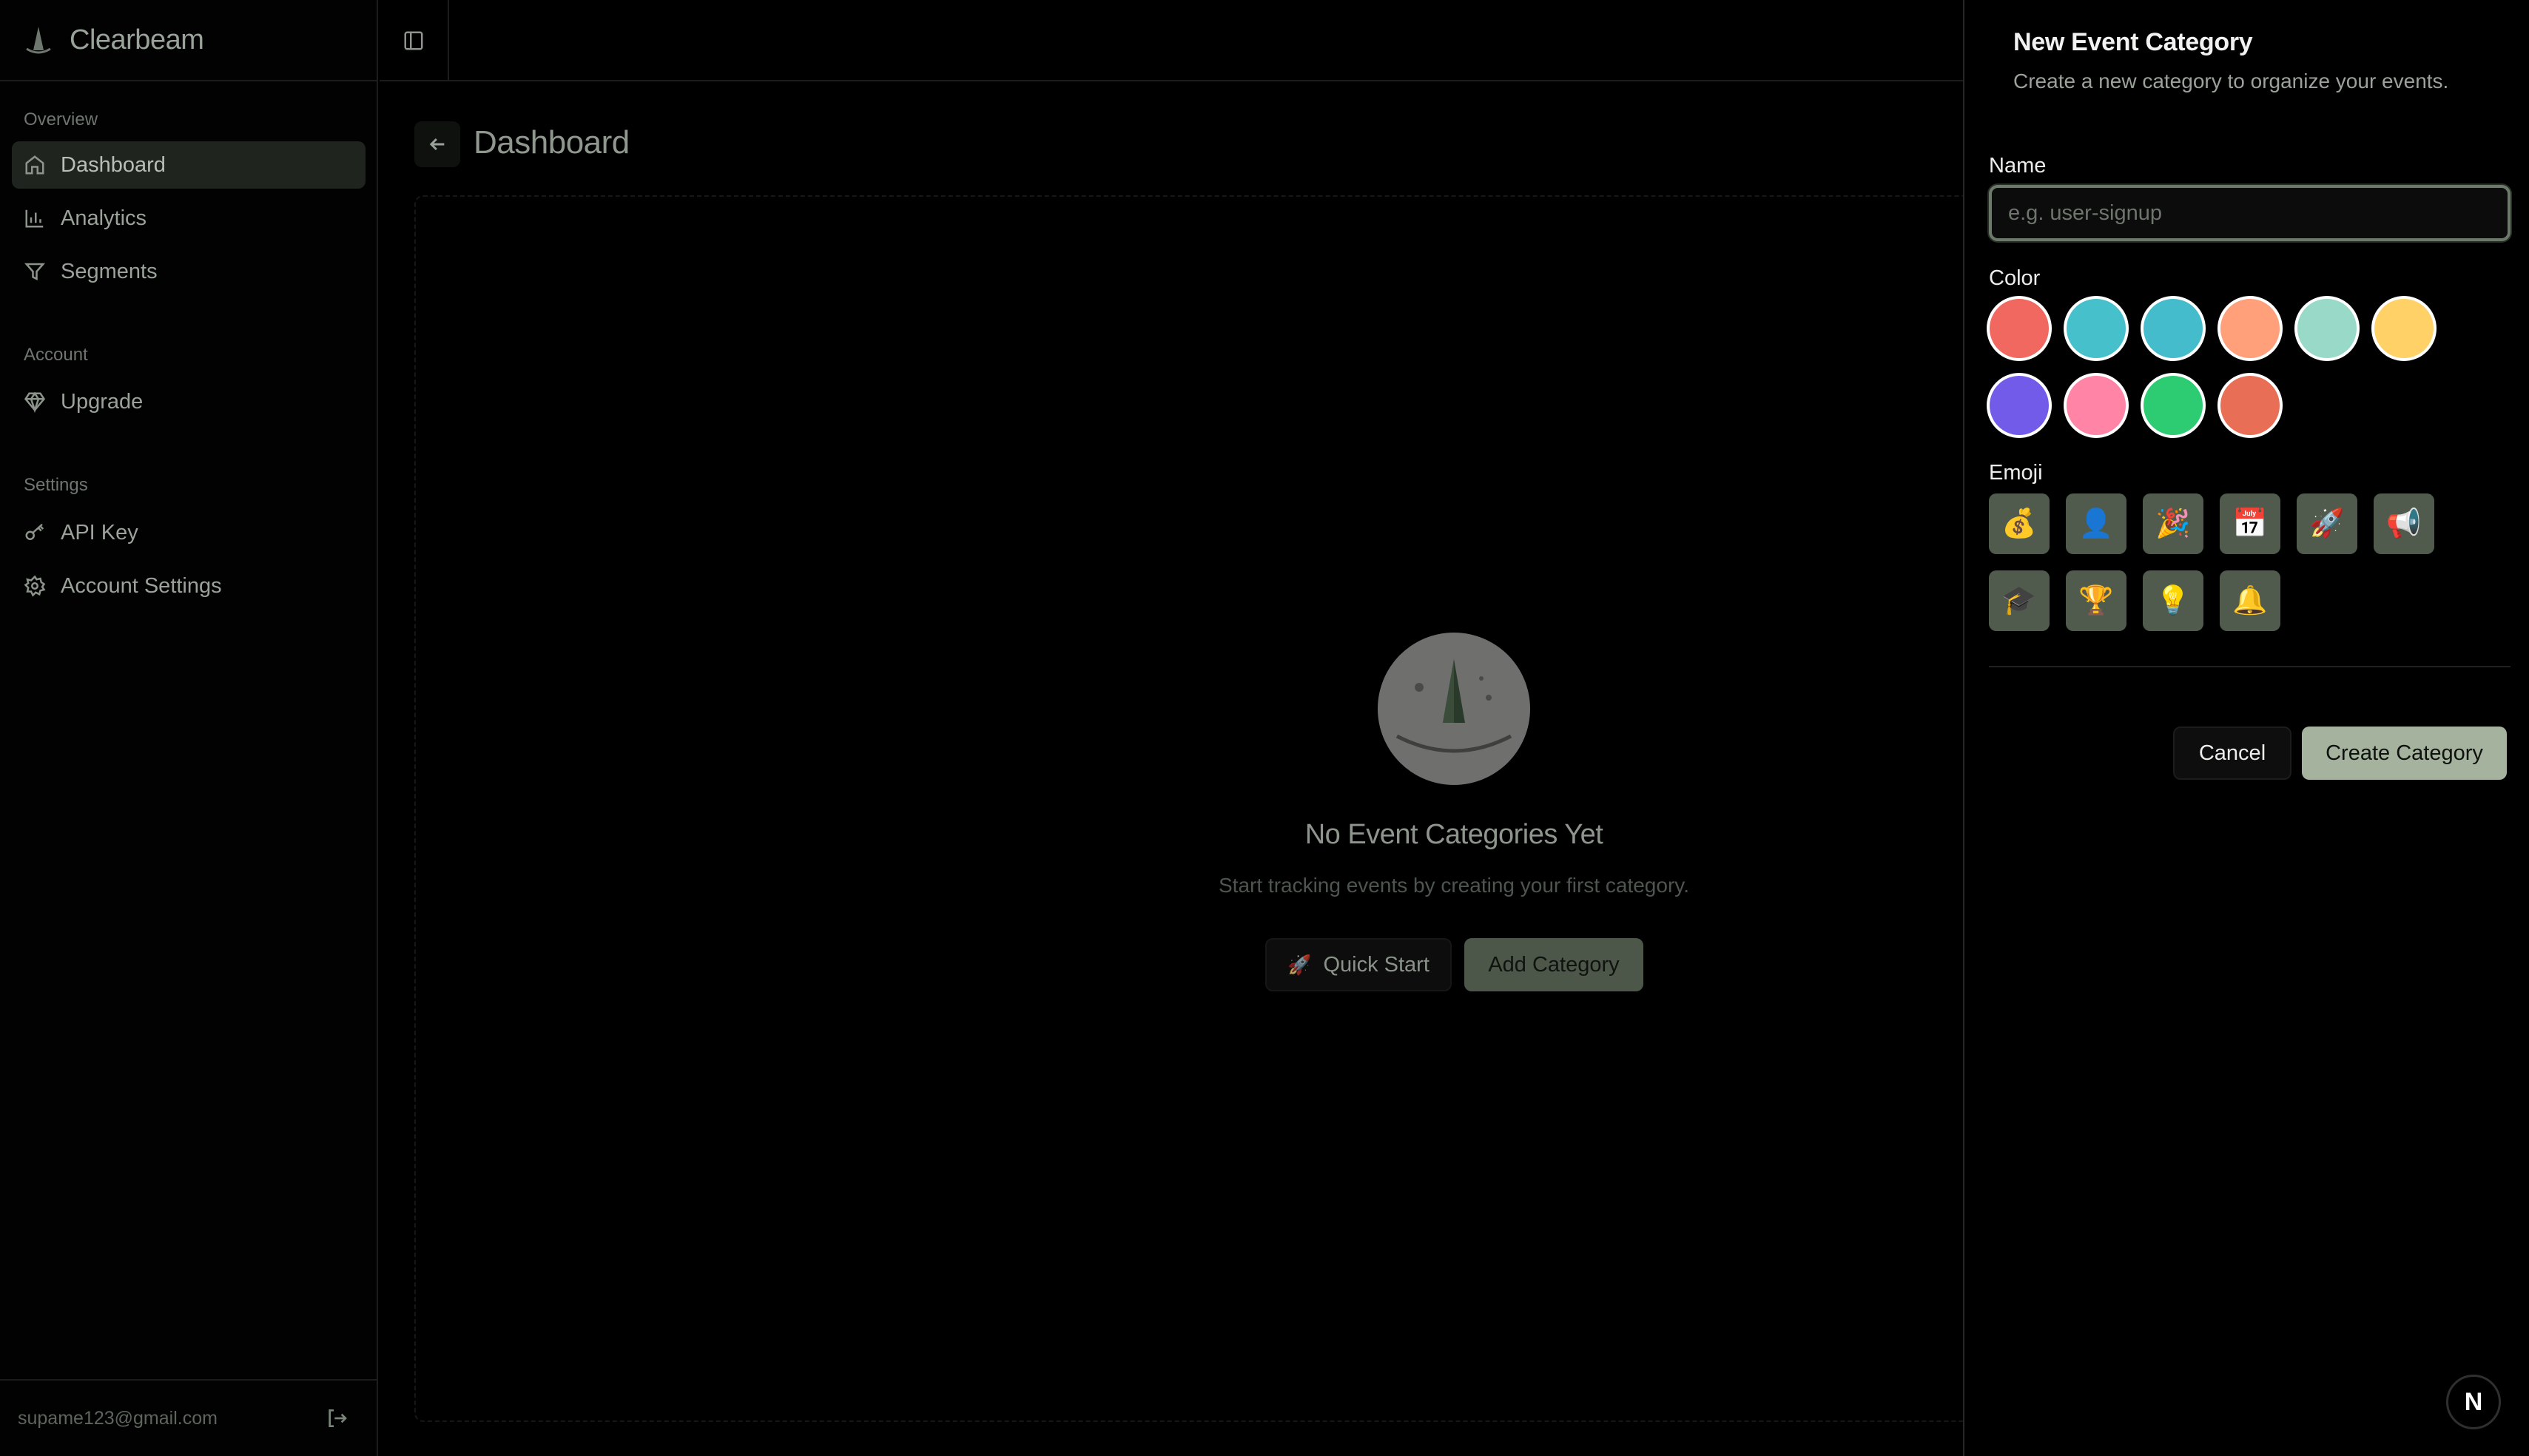  What do you see at coordinates (2173, 601) in the screenshot?
I see `emoji-lightbulb: 💡` at bounding box center [2173, 601].